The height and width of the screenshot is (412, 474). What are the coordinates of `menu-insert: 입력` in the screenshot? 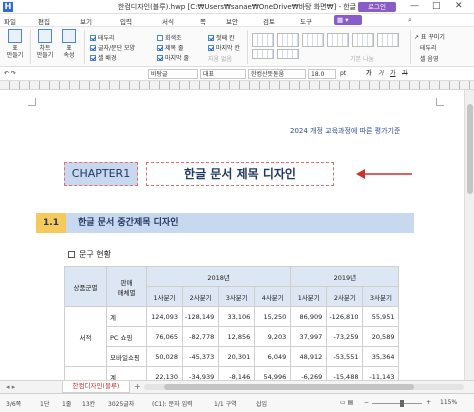 It's located at (126, 21).